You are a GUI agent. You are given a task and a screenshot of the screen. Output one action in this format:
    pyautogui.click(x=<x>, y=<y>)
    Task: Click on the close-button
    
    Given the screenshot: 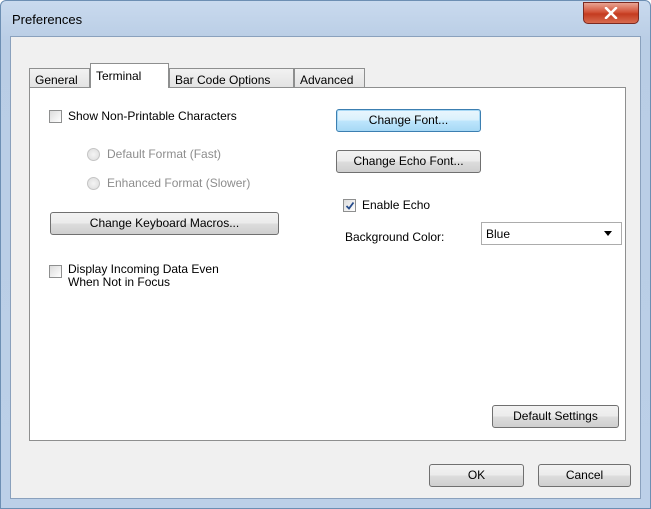 What is the action you would take?
    pyautogui.click(x=611, y=13)
    